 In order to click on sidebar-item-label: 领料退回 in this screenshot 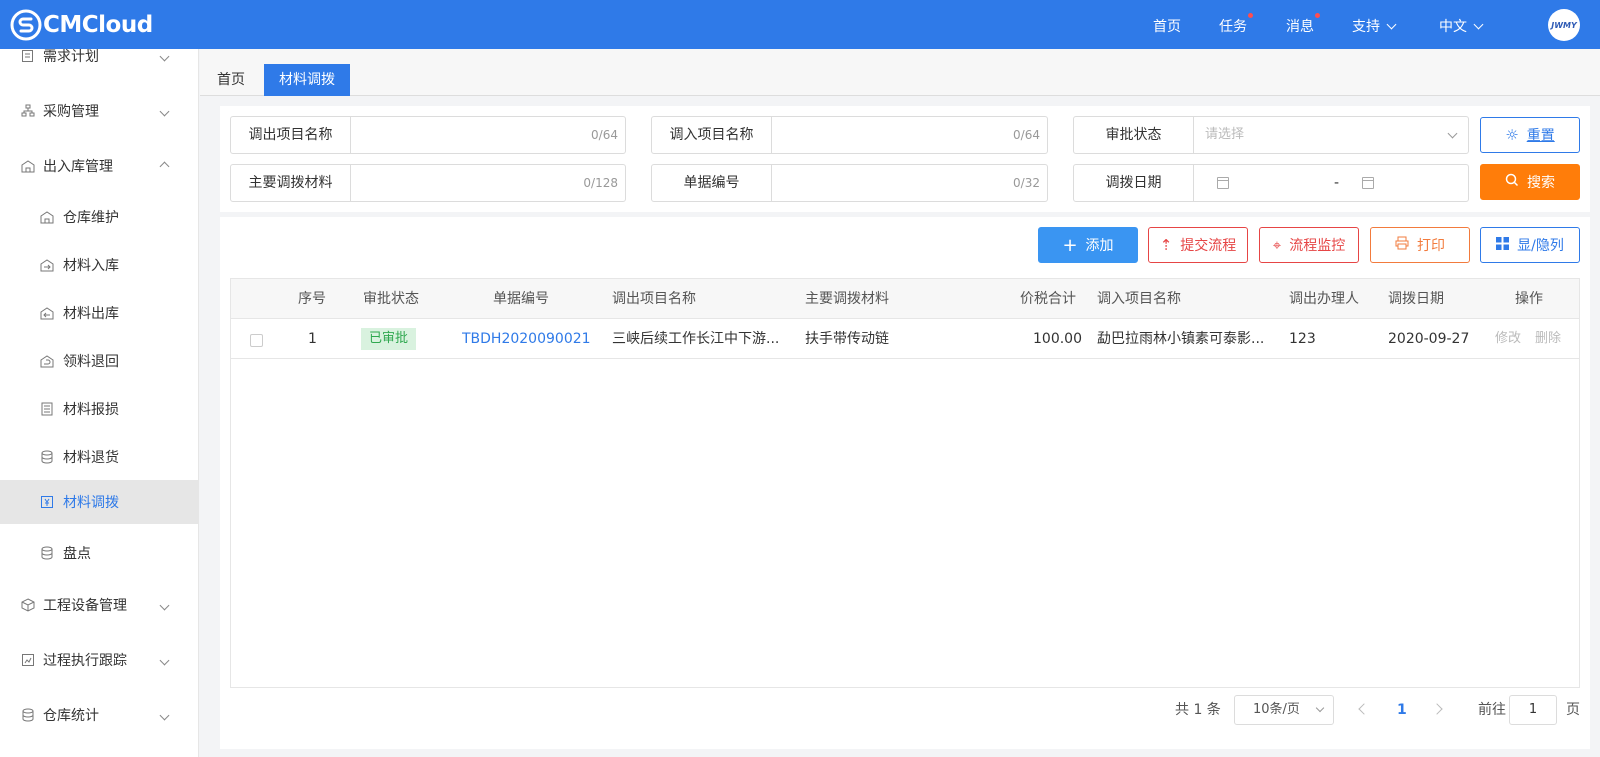, I will do `click(91, 362)`.